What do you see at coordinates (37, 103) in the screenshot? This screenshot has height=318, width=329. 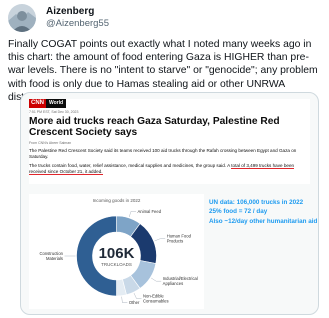 I see `cnn-logo: CNN` at bounding box center [37, 103].